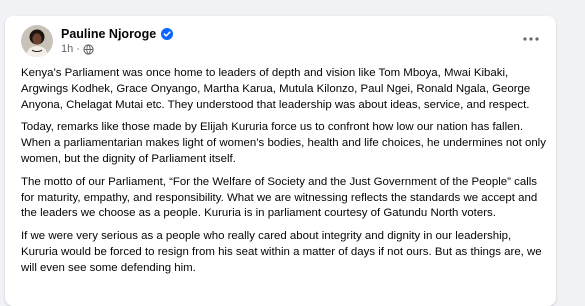 This screenshot has width=585, height=306. I want to click on author-name-row: Pauline Njoroge, so click(117, 34).